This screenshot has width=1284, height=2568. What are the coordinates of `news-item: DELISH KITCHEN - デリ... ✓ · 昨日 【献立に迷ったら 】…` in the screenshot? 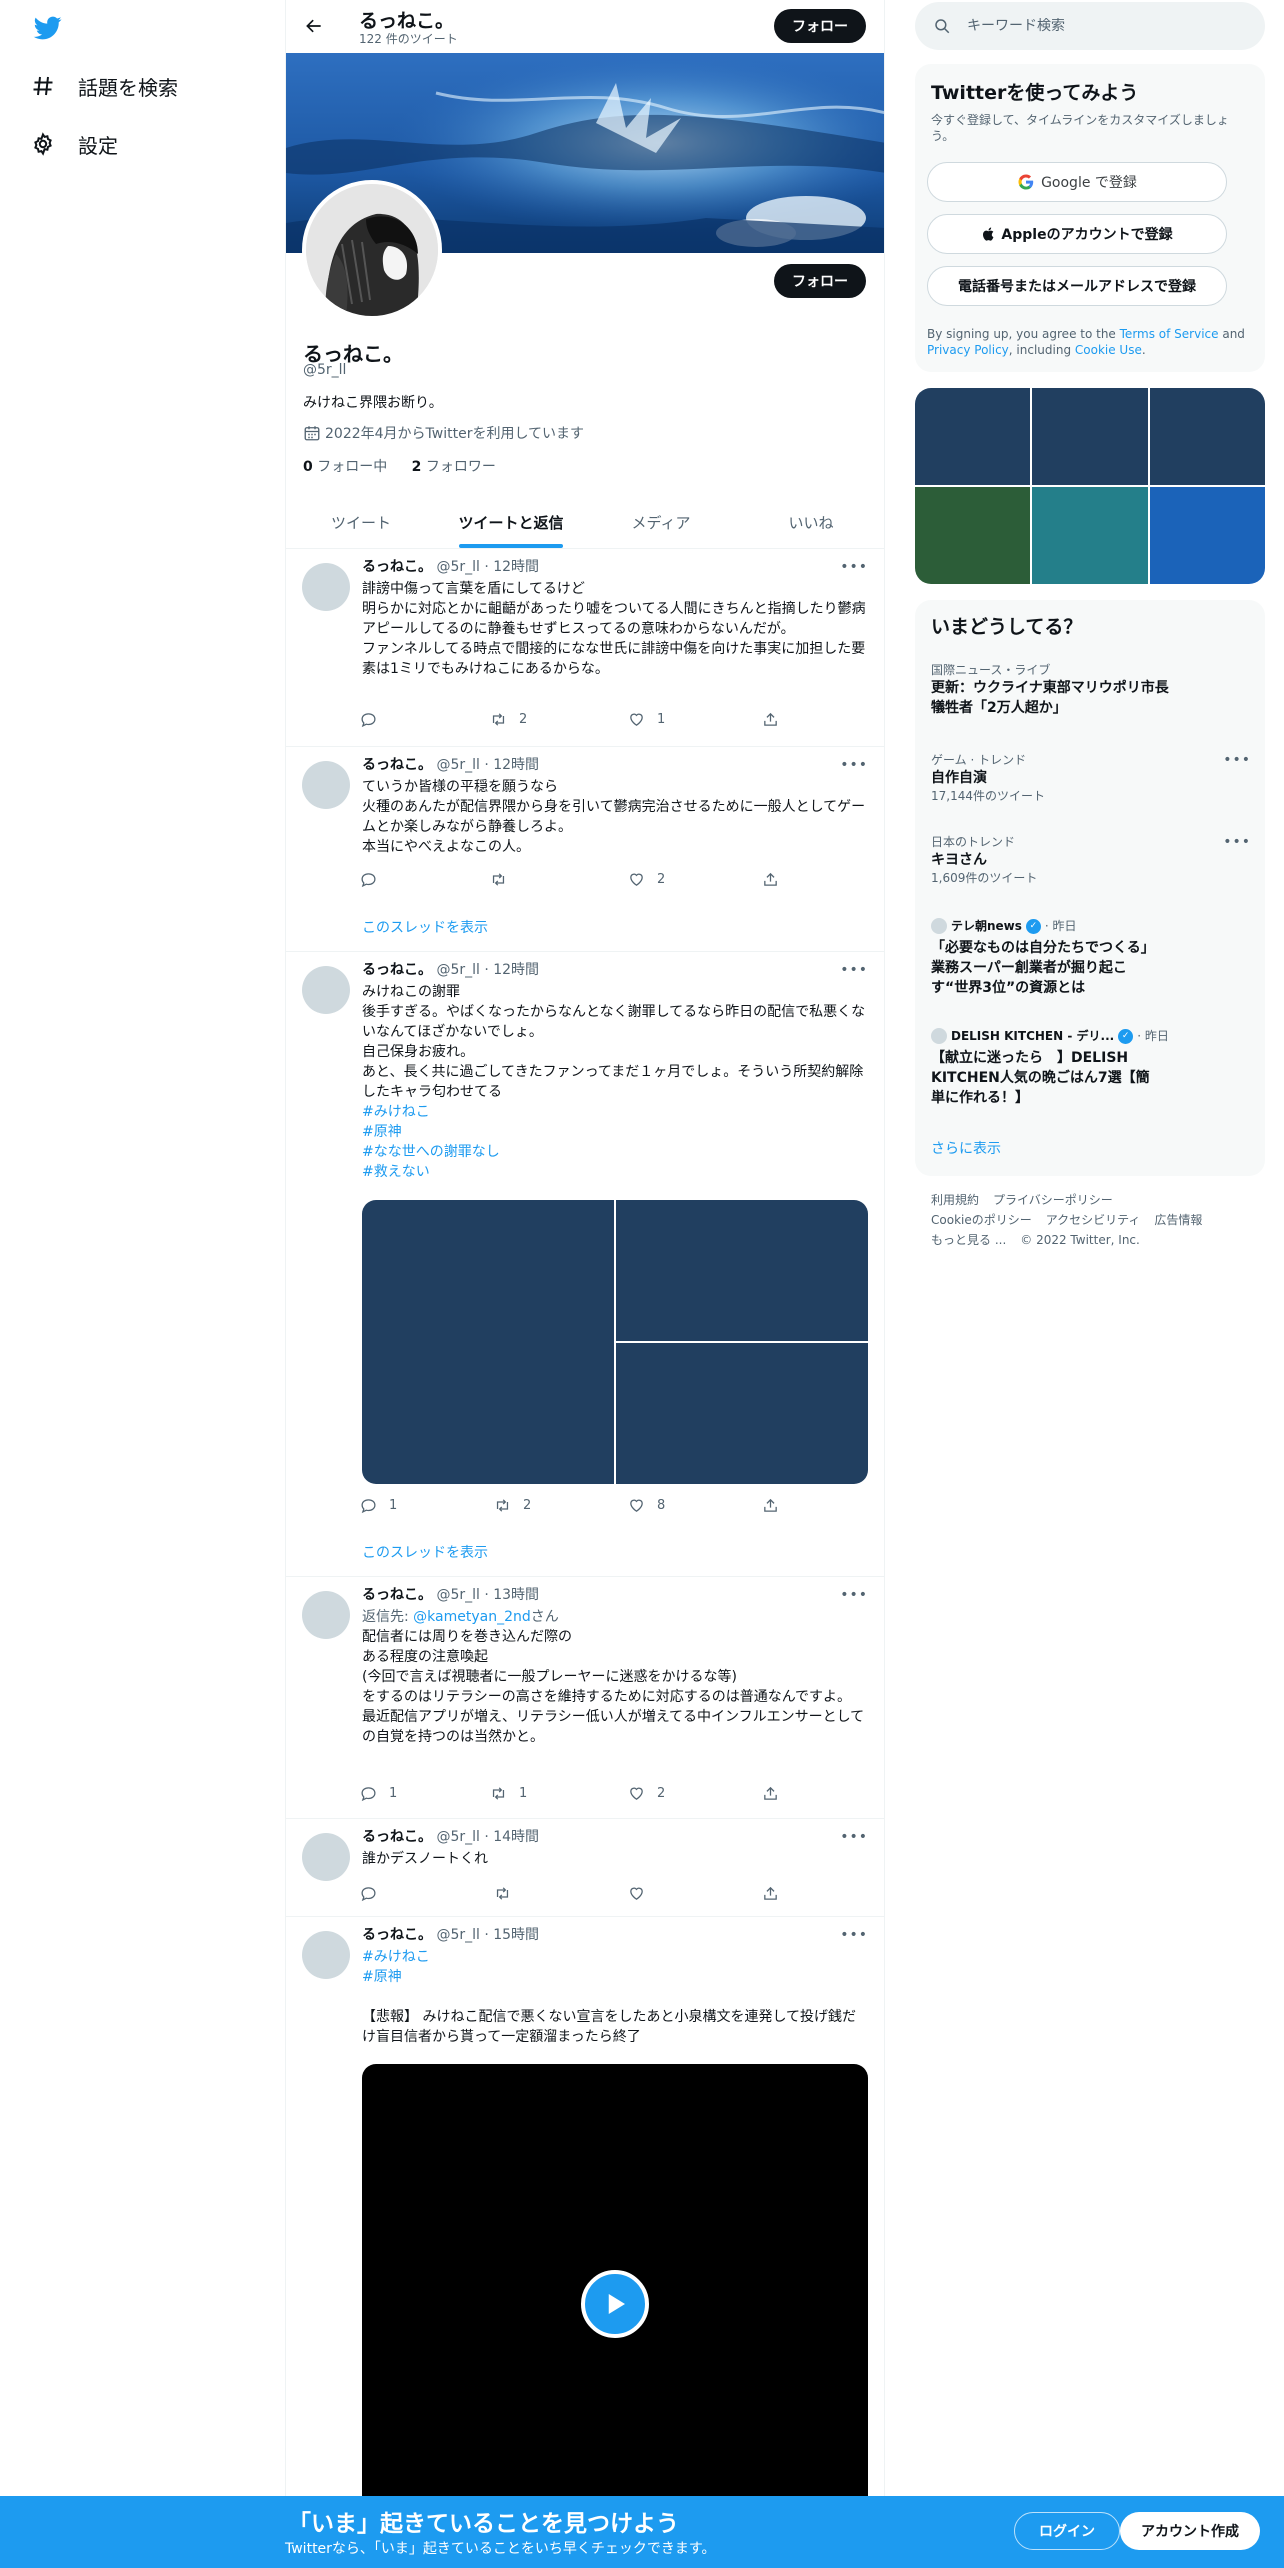 It's located at (1091, 1068).